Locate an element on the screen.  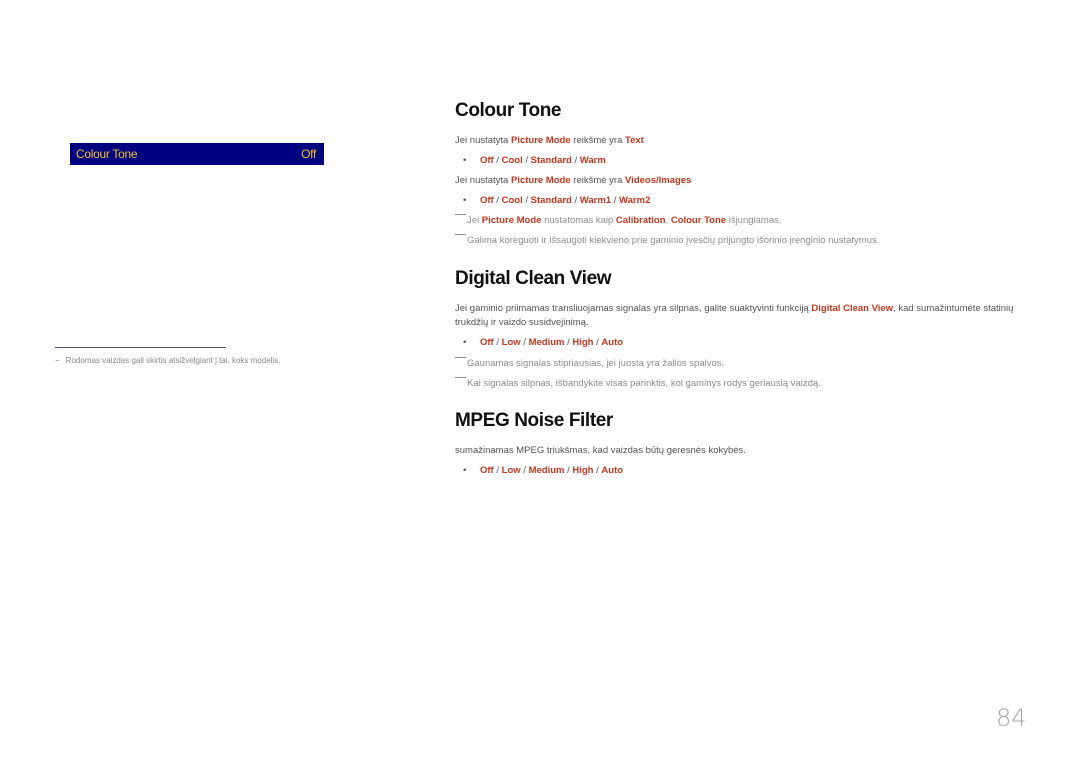
digital-clean-view-term: Digital Clean View is located at coordinates (852, 308).